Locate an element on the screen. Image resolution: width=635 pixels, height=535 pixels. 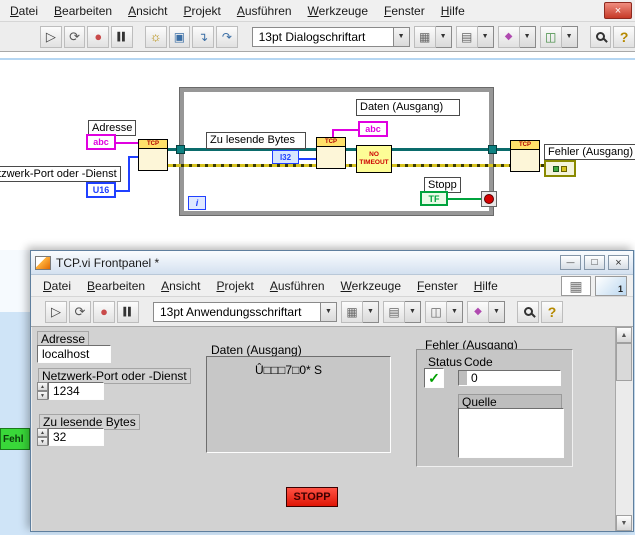
pause-icon: ▌▌ is located at coordinates (122, 36).